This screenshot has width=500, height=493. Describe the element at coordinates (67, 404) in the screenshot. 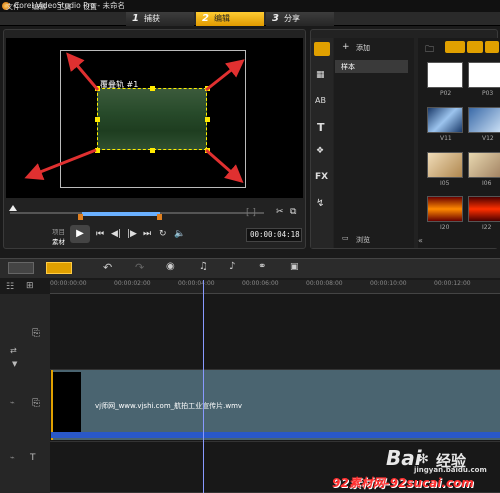

I see `clip-thumbnail` at that location.